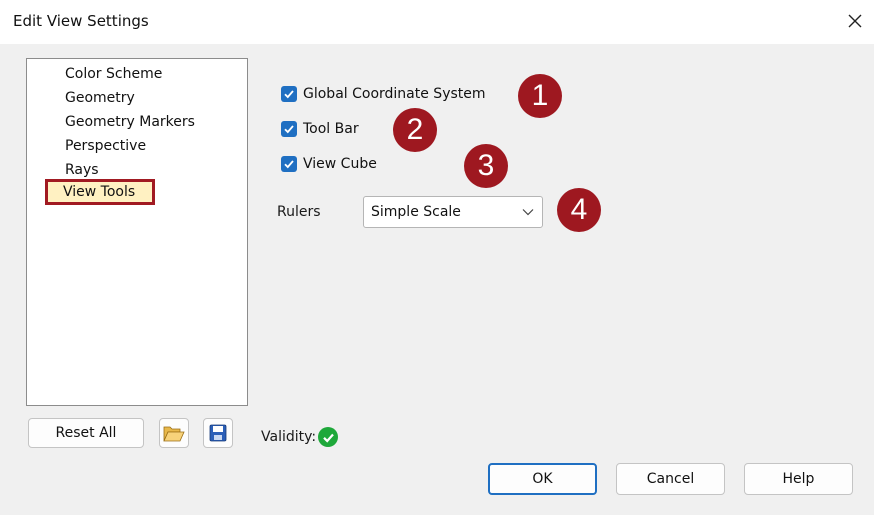 Image resolution: width=874 pixels, height=515 pixels. I want to click on open-settings-button, so click(174, 433).